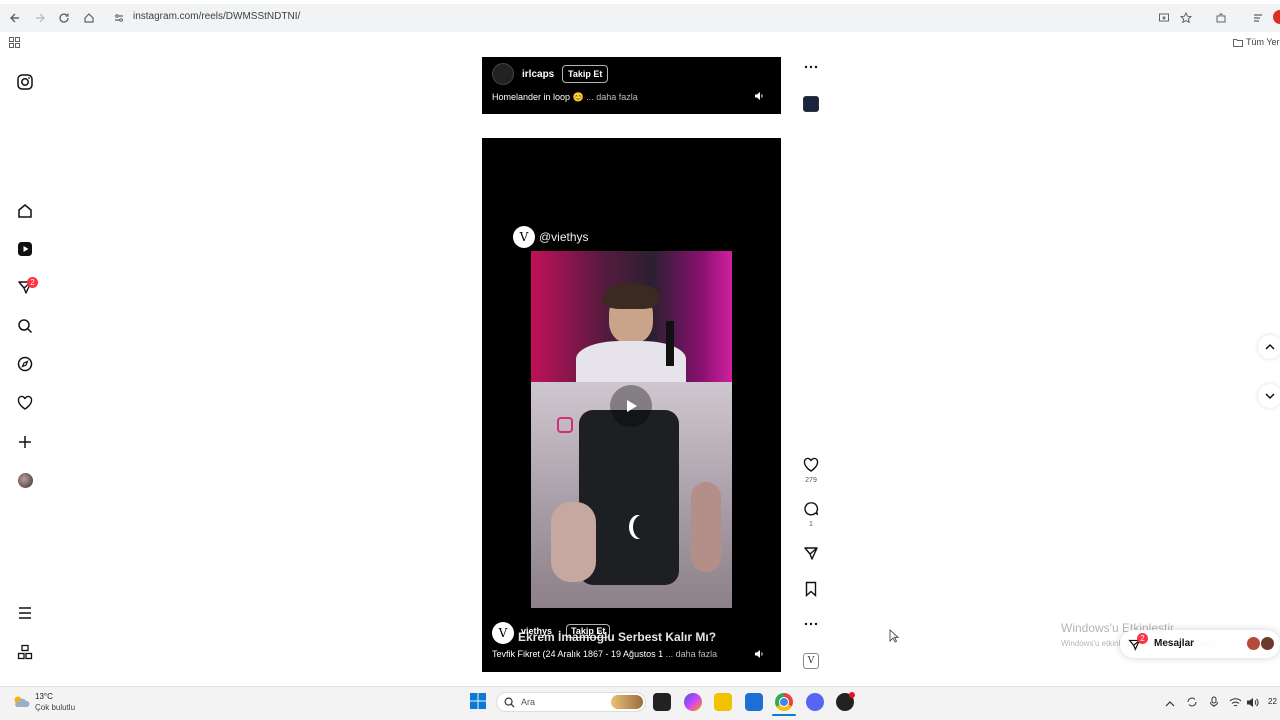 Image resolution: width=1280 pixels, height=720 pixels. What do you see at coordinates (811, 480) in the screenshot?
I see `like-count: 279` at bounding box center [811, 480].